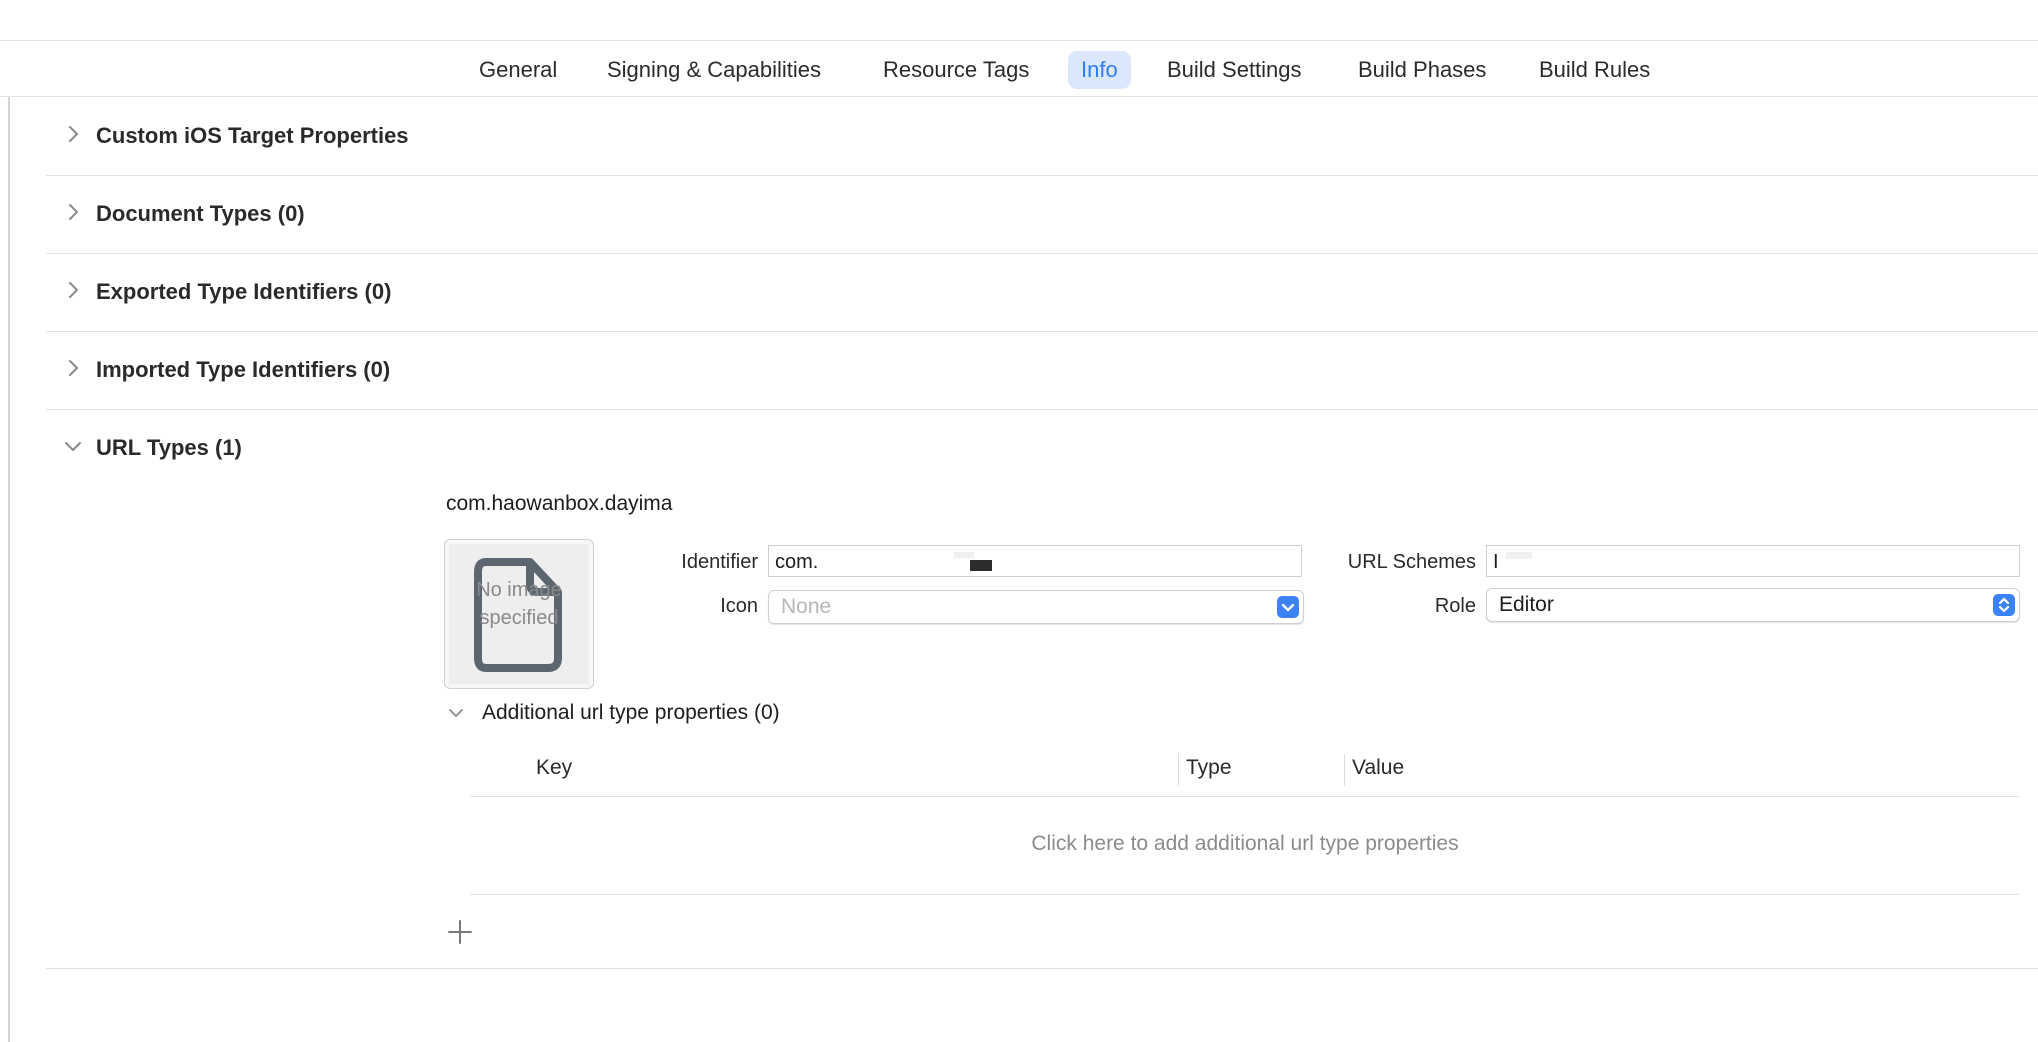  What do you see at coordinates (1036, 607) in the screenshot?
I see `icon-popup: None` at bounding box center [1036, 607].